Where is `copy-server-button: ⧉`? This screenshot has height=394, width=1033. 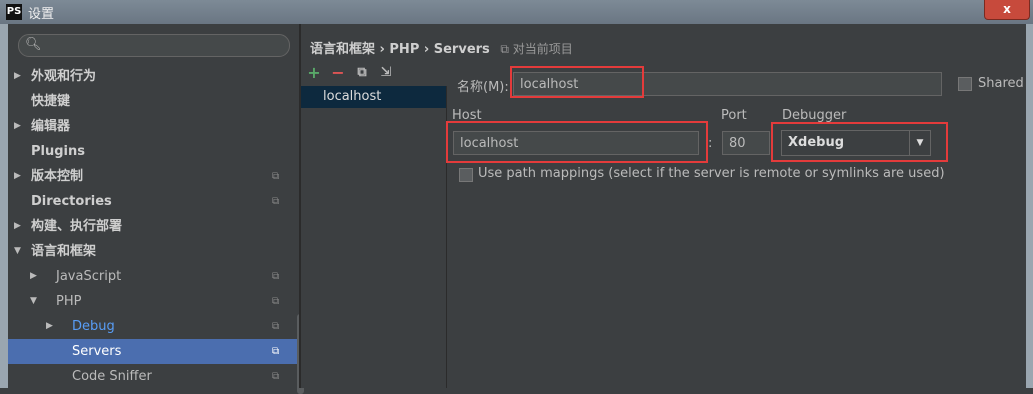 copy-server-button: ⧉ is located at coordinates (362, 73).